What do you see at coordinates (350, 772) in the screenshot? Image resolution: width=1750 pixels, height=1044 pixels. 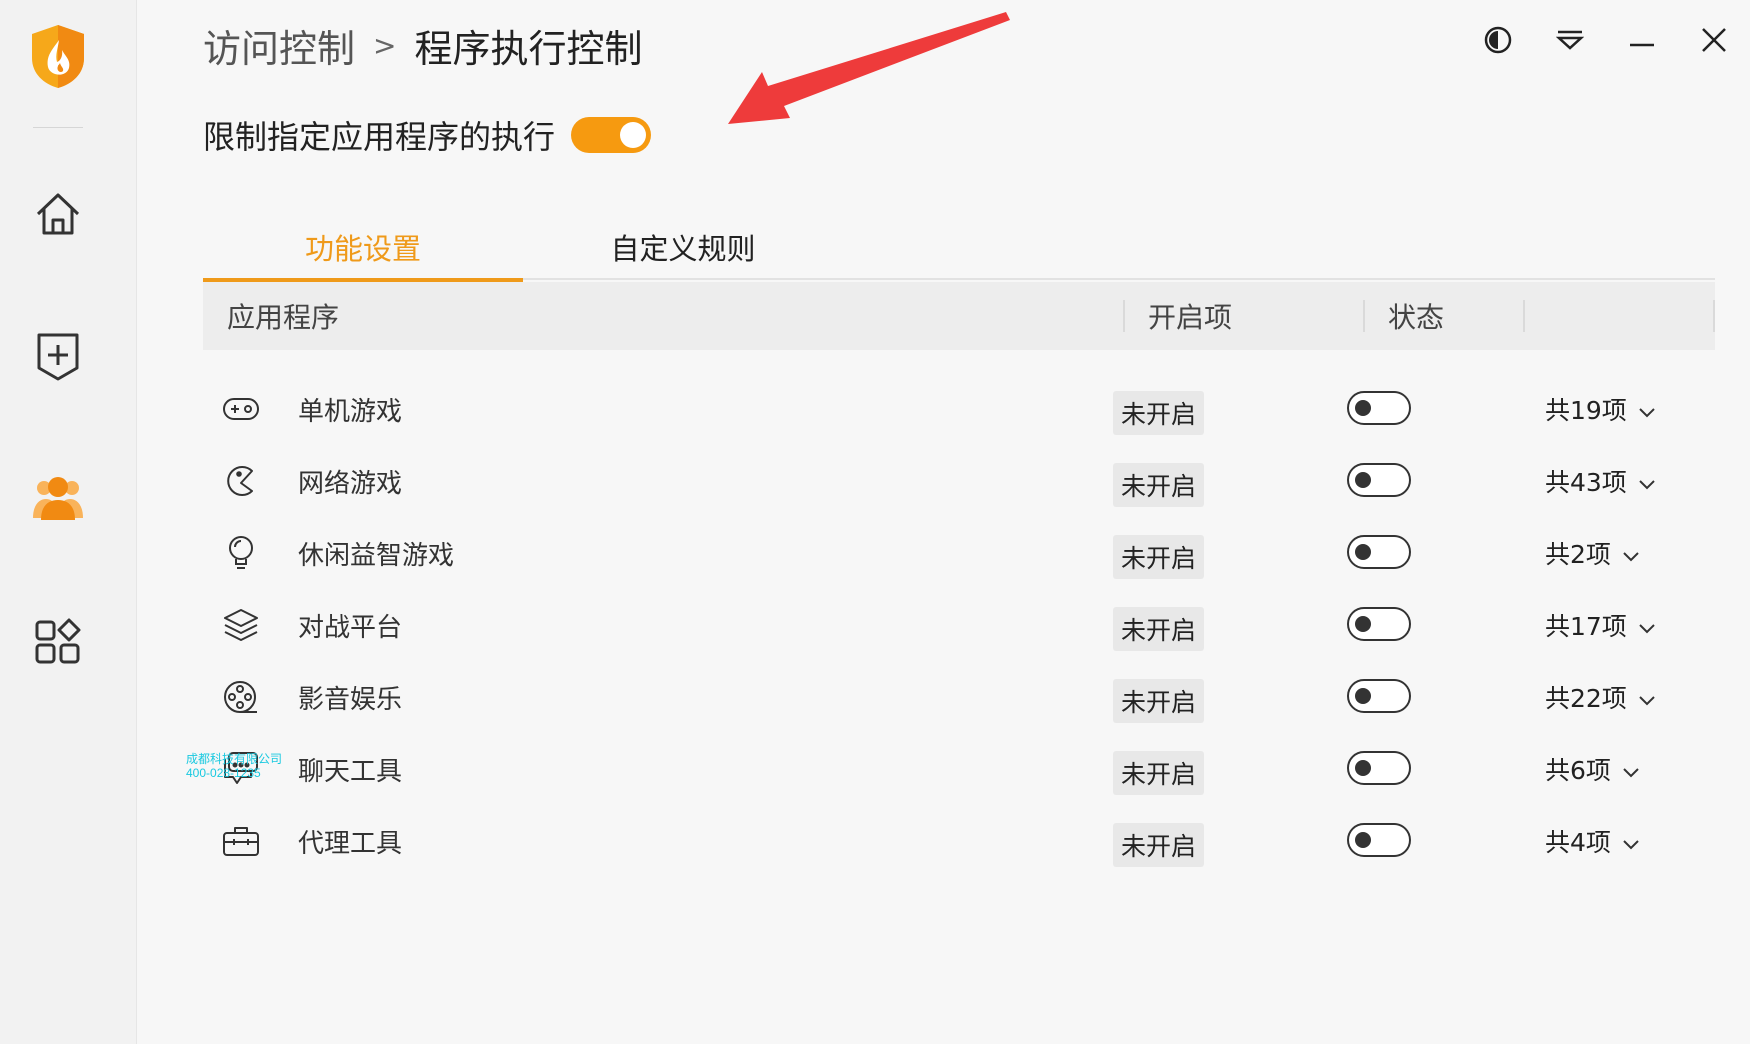 I see `app-category-name: 聊天工具` at bounding box center [350, 772].